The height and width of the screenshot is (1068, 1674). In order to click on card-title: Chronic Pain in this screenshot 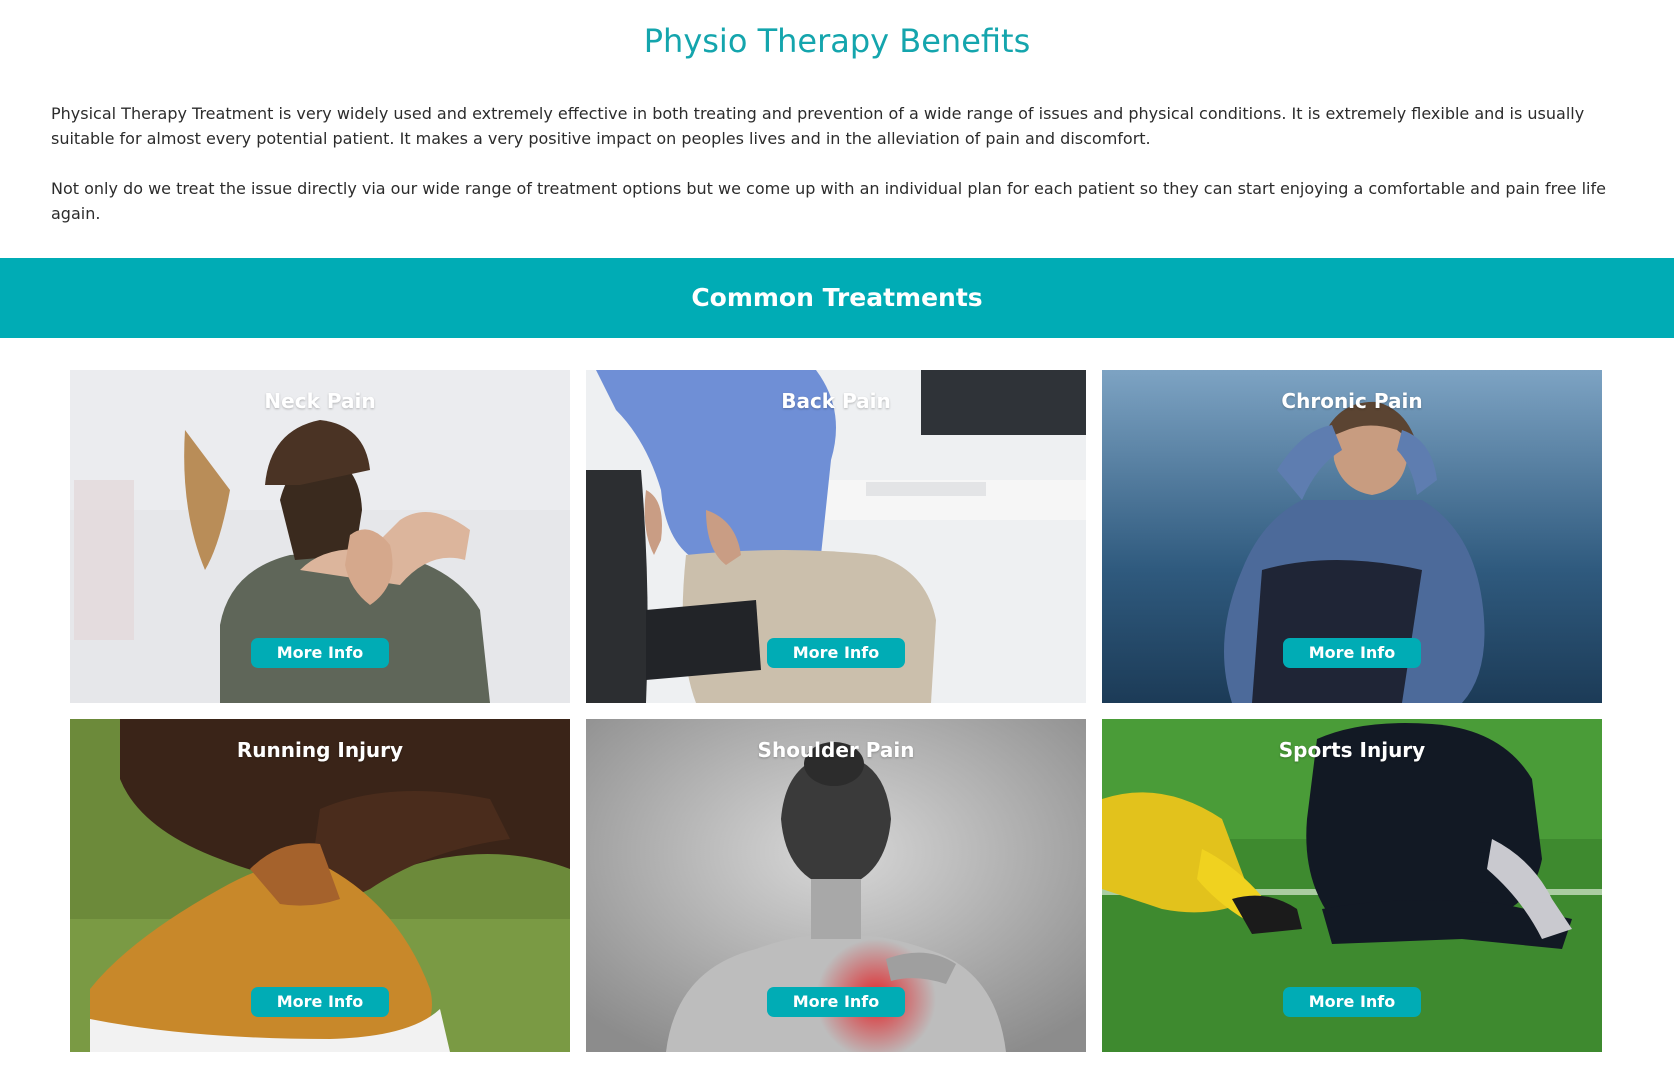, I will do `click(1352, 401)`.